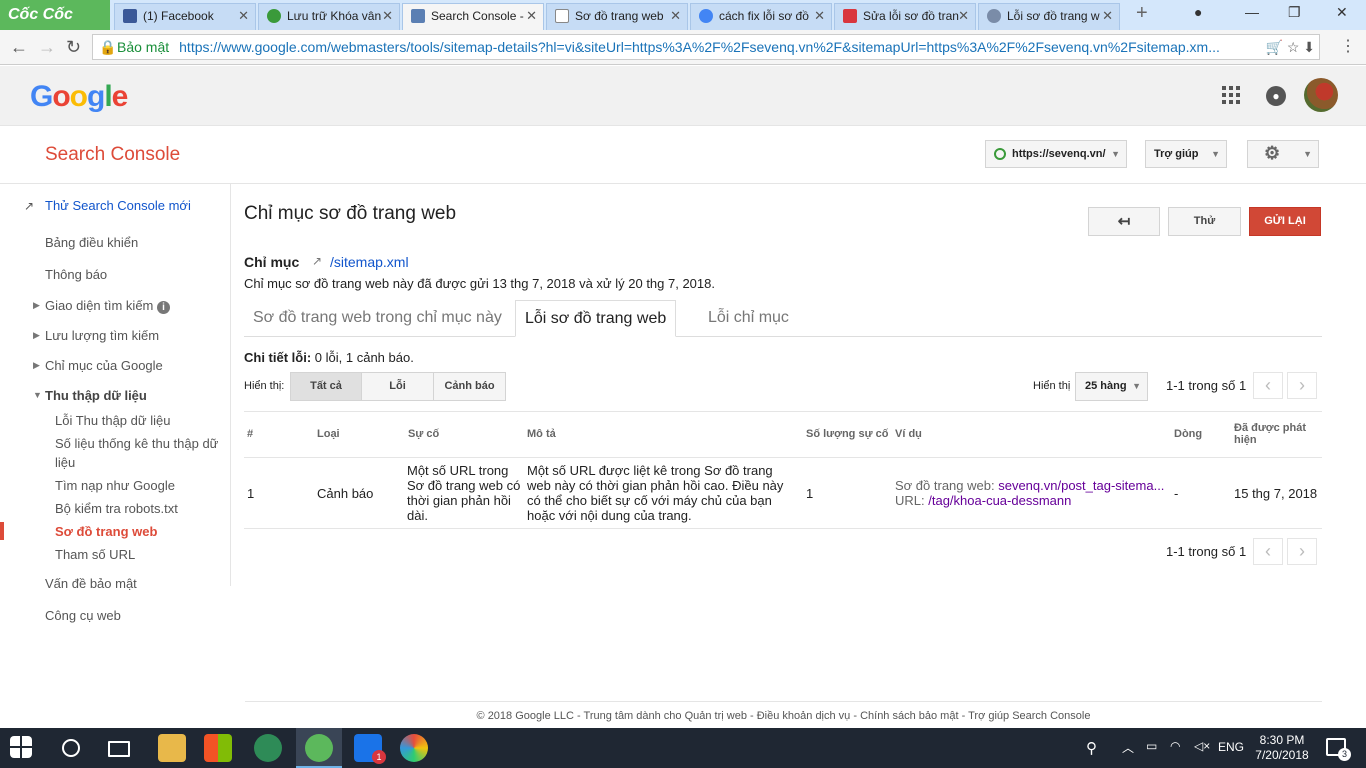 This screenshot has height=768, width=1366. I want to click on browser-tab: Lưu trữ Khóa vân ✕, so click(329, 16).